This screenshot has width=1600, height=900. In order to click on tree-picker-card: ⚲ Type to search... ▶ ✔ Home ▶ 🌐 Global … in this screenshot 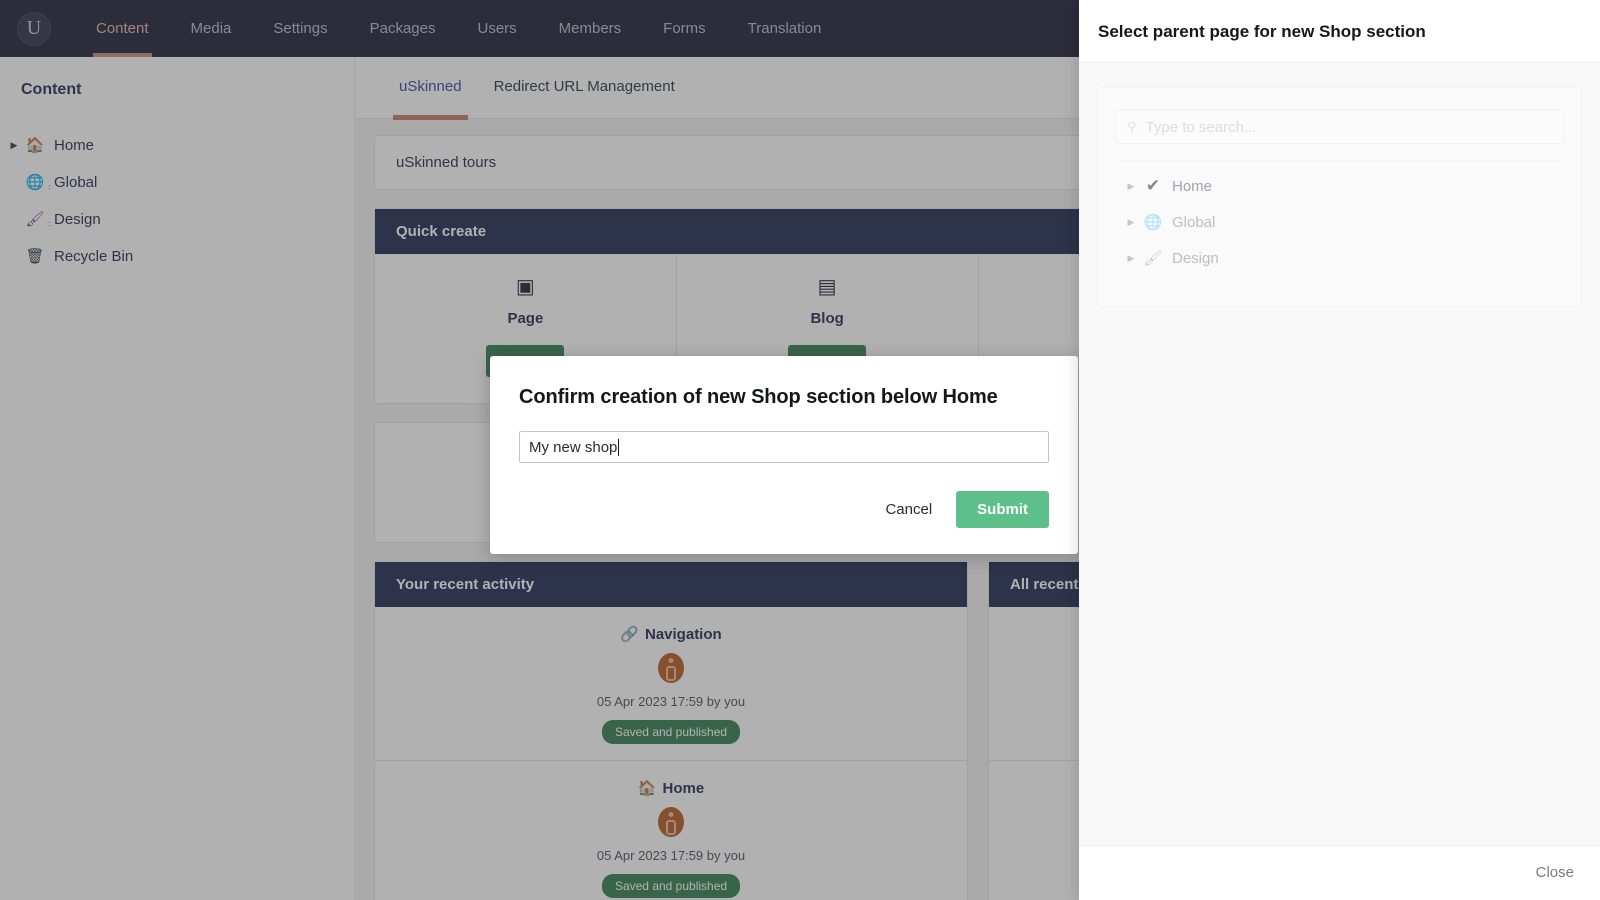, I will do `click(1339, 197)`.